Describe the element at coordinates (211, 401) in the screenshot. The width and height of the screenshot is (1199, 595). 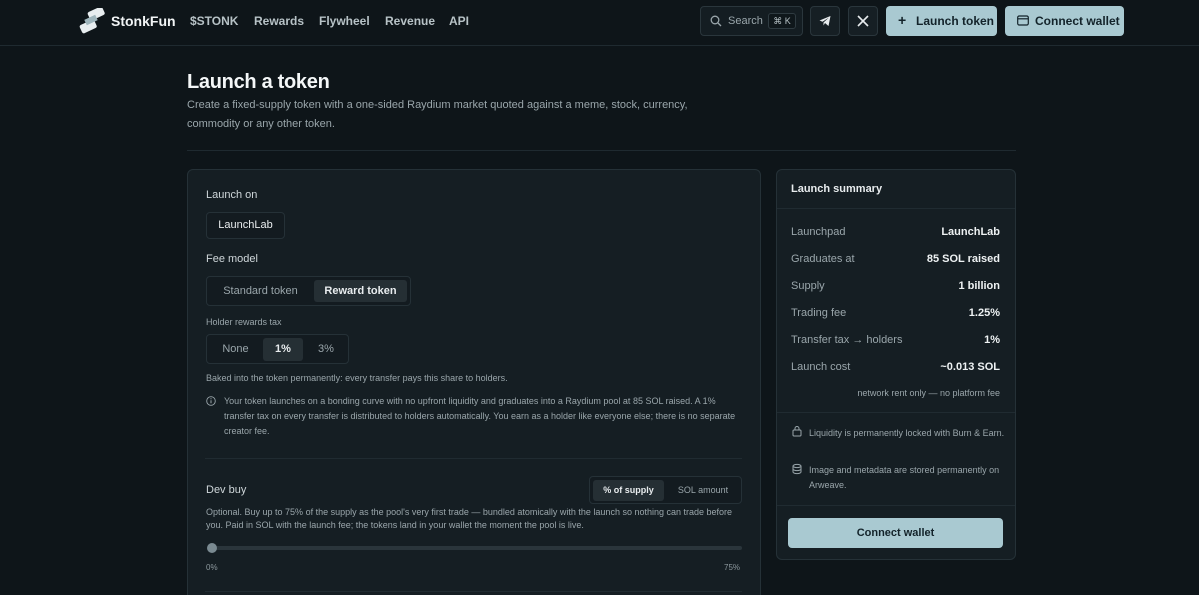
I see `info-icon` at that location.